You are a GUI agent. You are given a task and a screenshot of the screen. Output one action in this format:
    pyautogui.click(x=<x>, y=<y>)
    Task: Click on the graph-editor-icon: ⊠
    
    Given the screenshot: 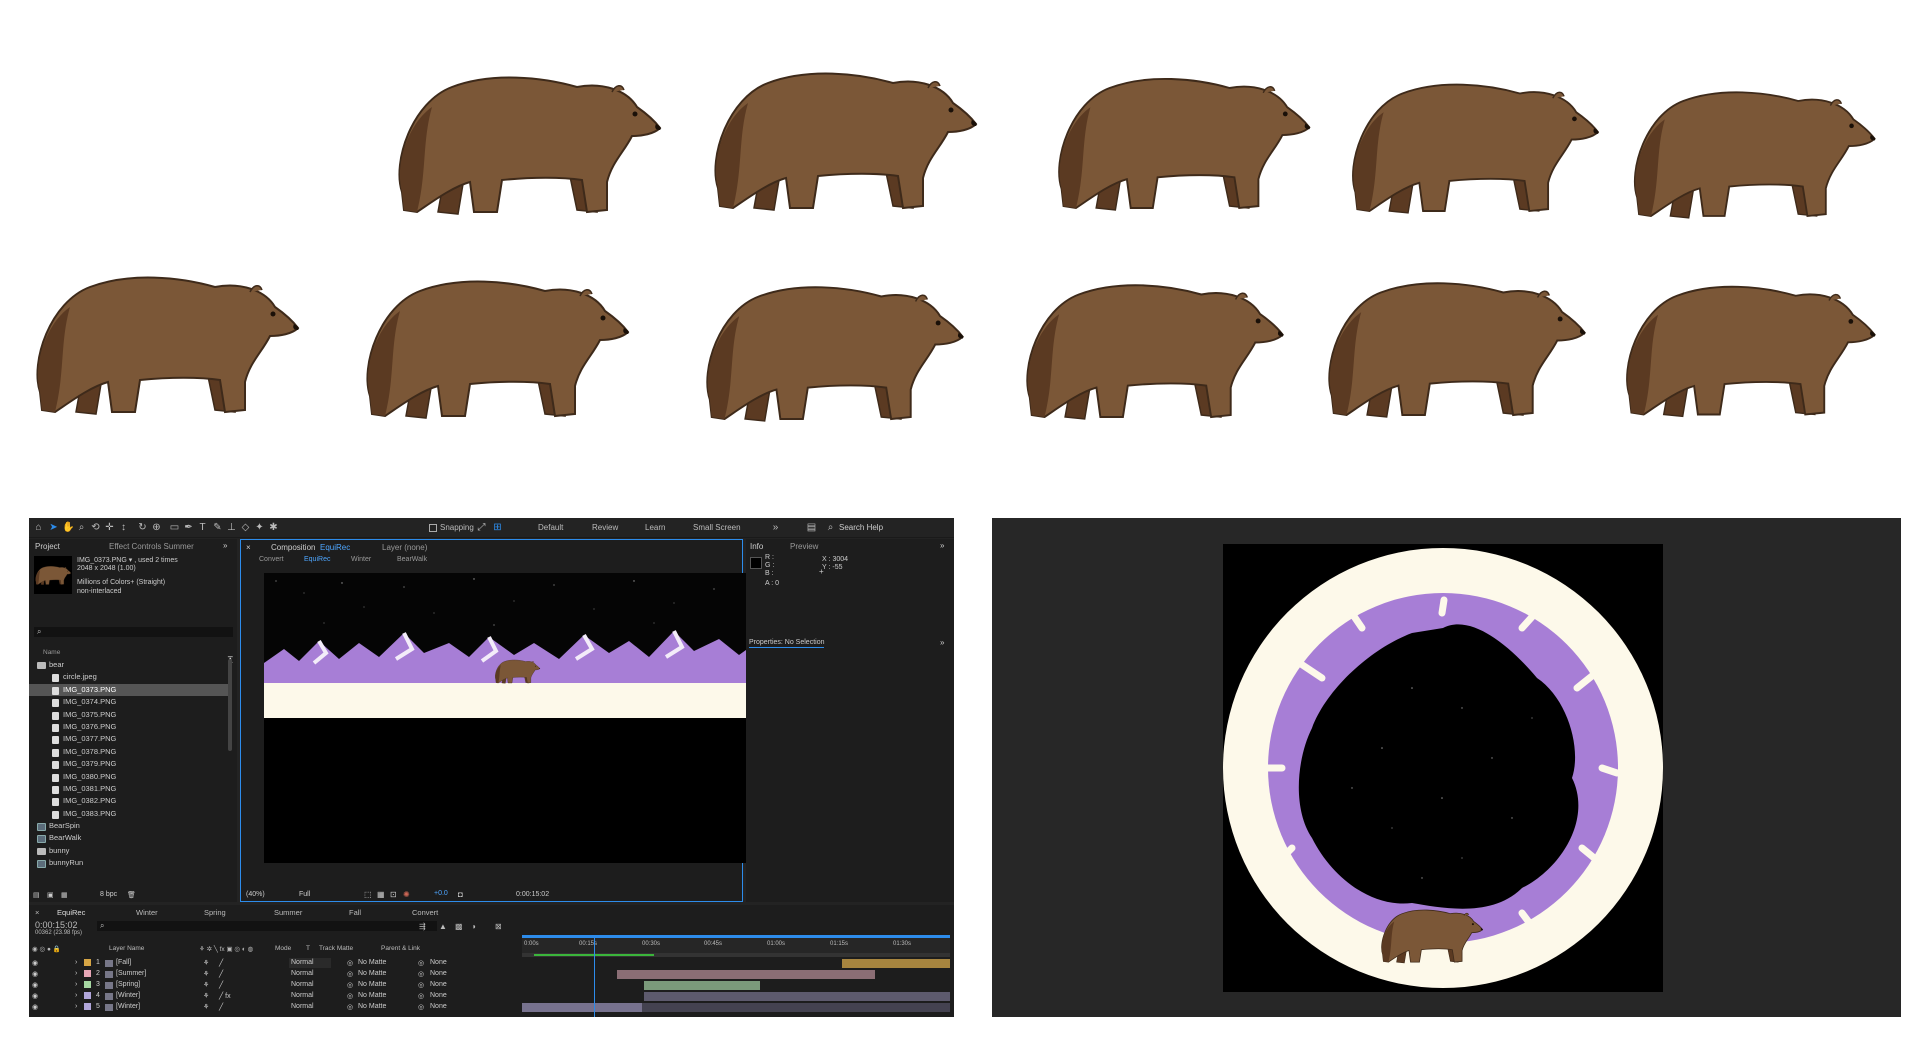 What is the action you would take?
    pyautogui.click(x=498, y=926)
    